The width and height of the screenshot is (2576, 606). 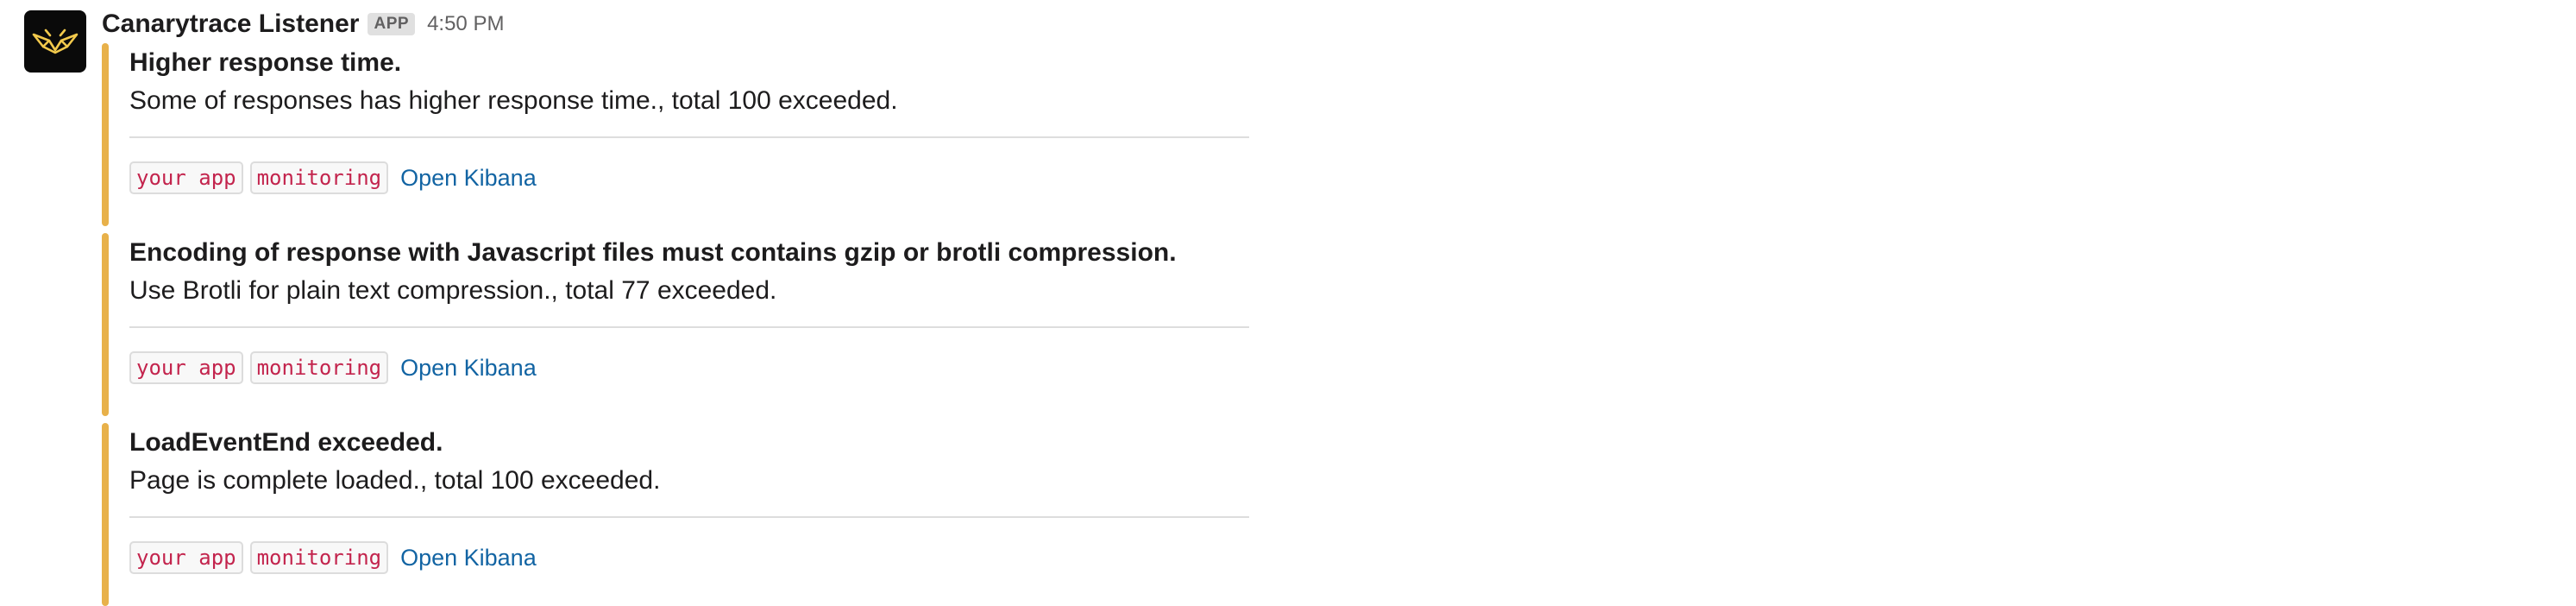 I want to click on timestamp: 4:50 PM, so click(x=465, y=24).